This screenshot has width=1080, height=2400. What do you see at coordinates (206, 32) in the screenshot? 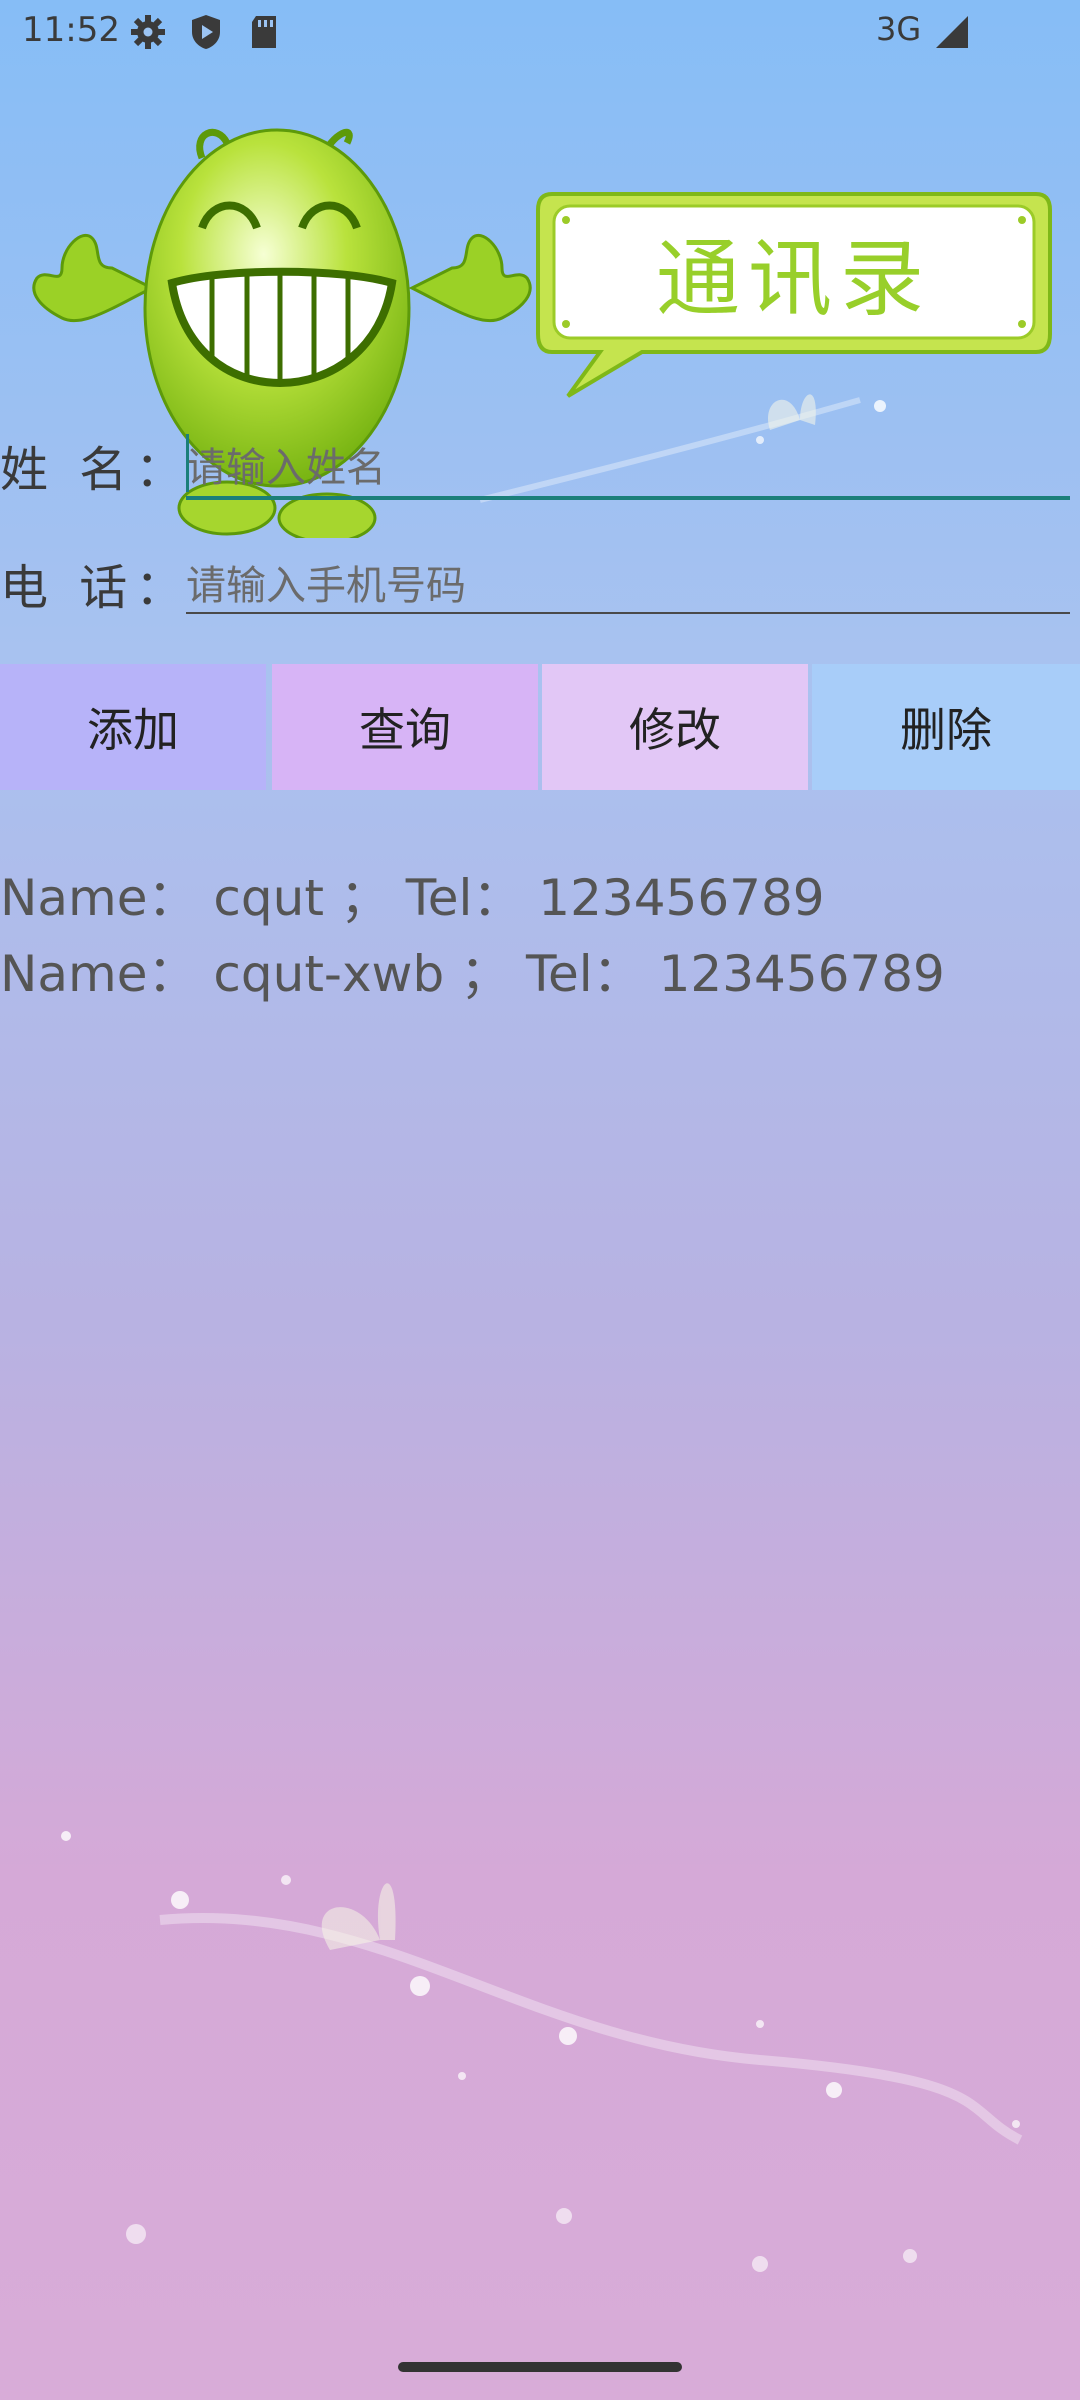
I see `shield-play-icon` at bounding box center [206, 32].